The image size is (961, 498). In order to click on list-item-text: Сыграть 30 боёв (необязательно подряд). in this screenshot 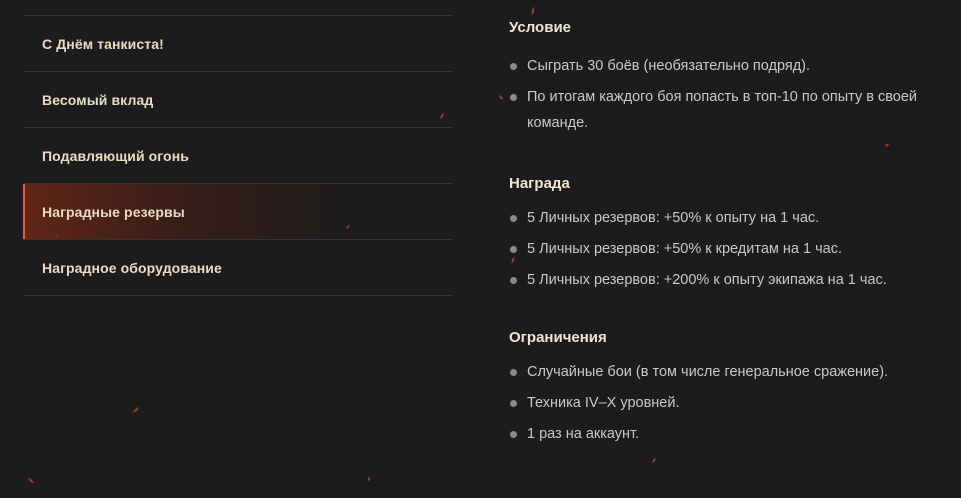, I will do `click(669, 66)`.